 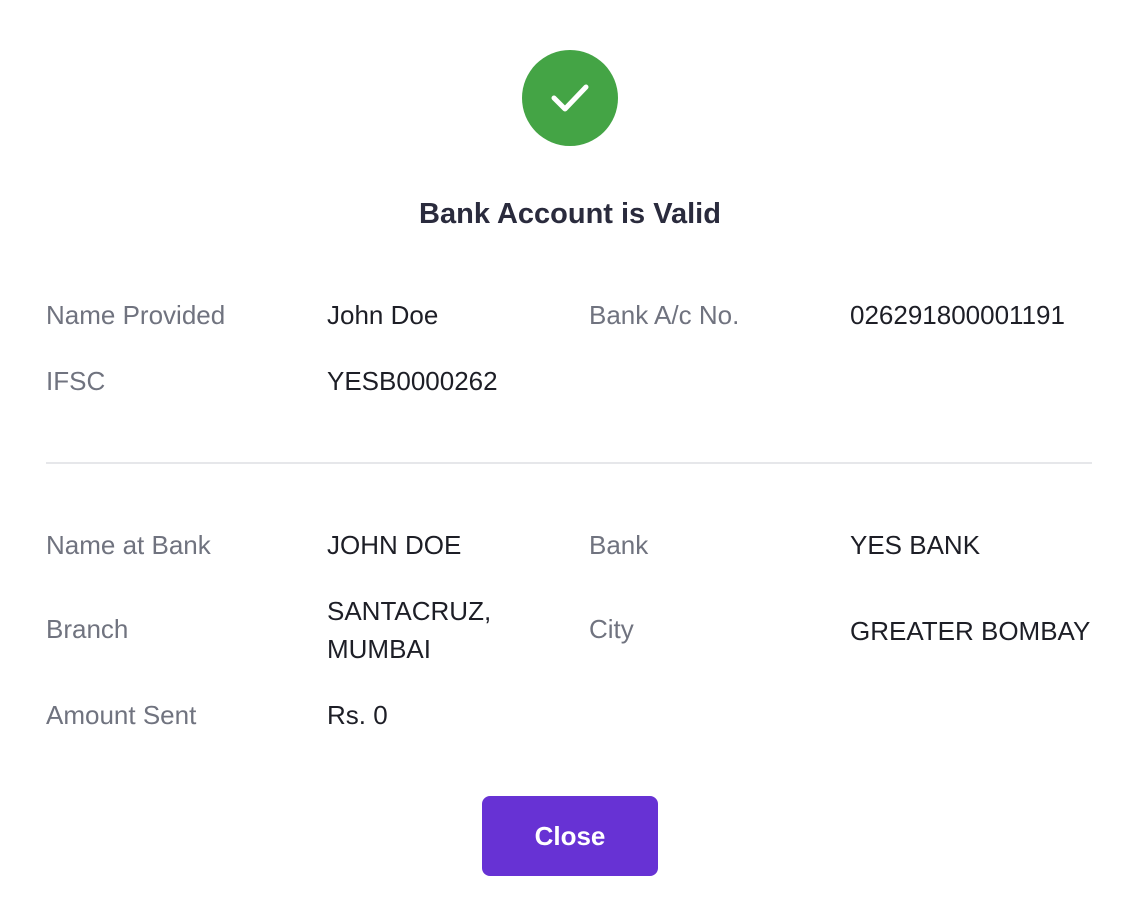 I want to click on check-icon, so click(x=570, y=98).